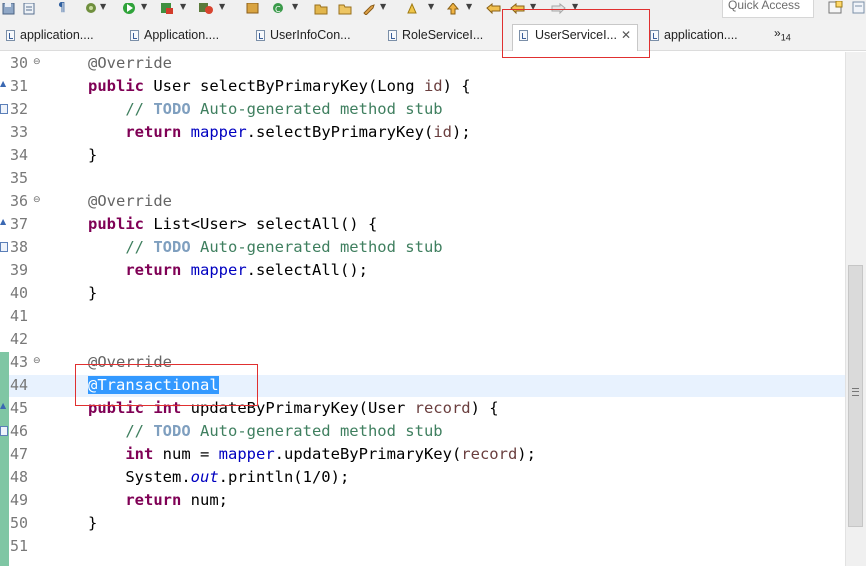  Describe the element at coordinates (422, 270) in the screenshot. I see `code-line: 39 return mapper.selectAll();` at that location.